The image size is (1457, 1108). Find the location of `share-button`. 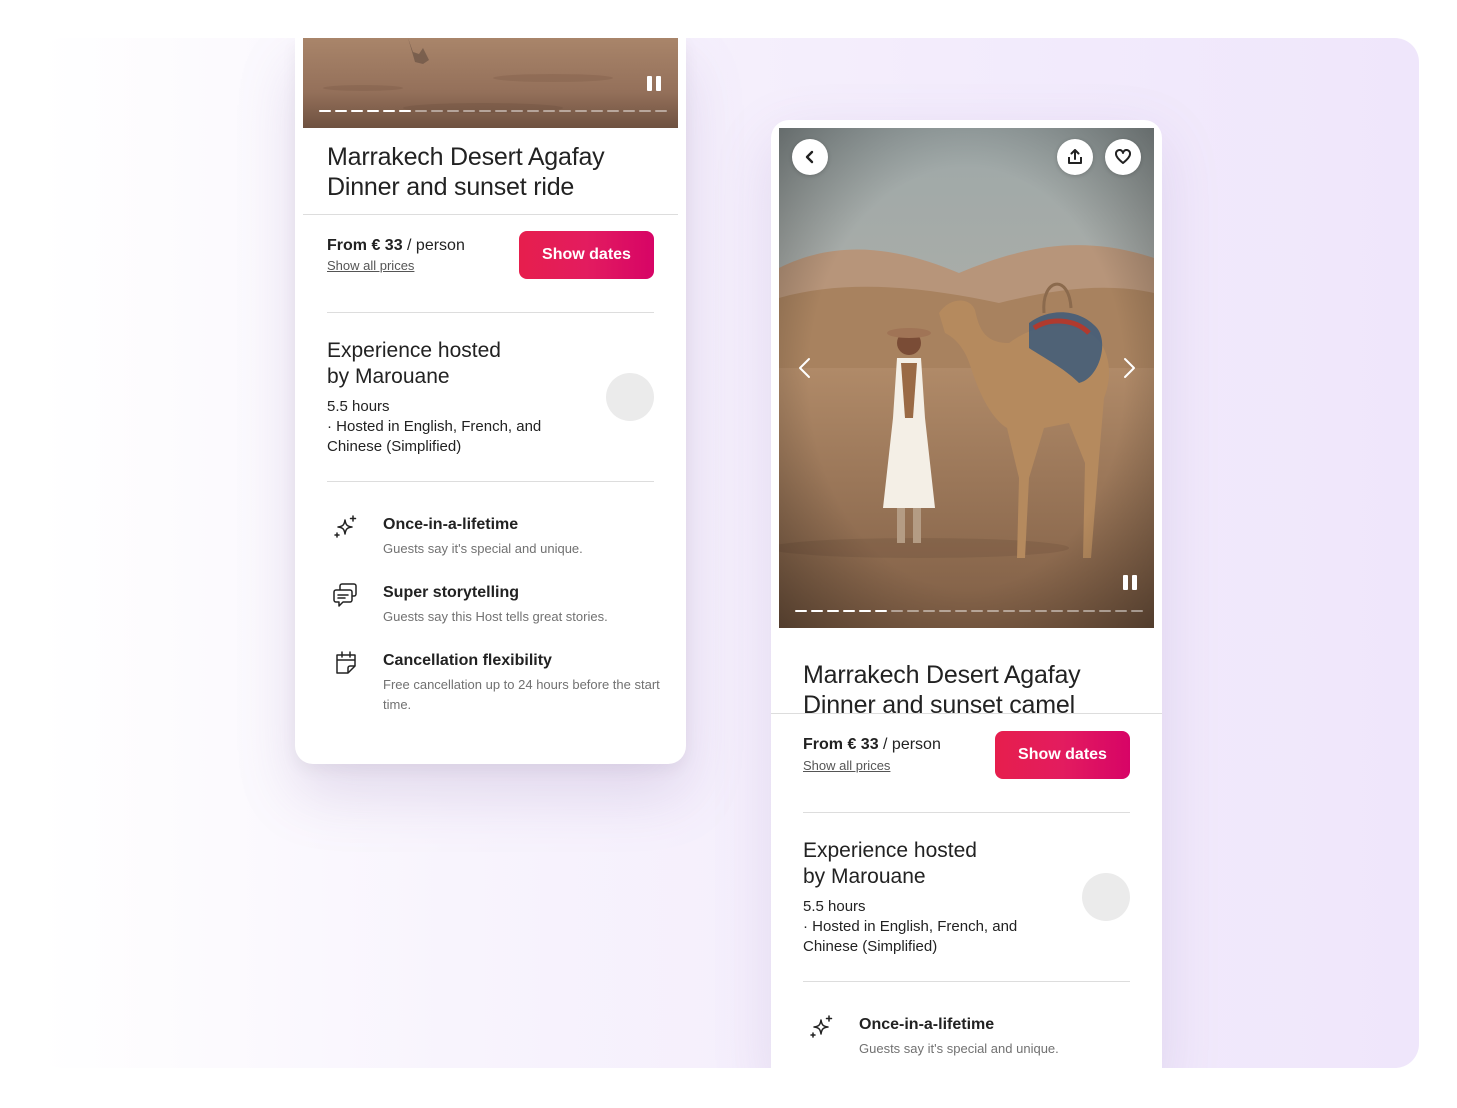

share-button is located at coordinates (1075, 157).